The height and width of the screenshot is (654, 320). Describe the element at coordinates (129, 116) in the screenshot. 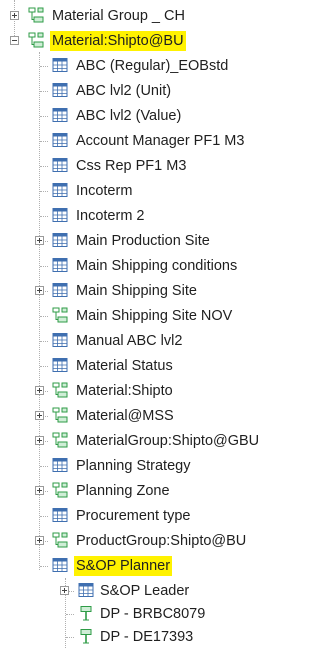

I see `node-label: ABC lvl2 (Value)` at that location.